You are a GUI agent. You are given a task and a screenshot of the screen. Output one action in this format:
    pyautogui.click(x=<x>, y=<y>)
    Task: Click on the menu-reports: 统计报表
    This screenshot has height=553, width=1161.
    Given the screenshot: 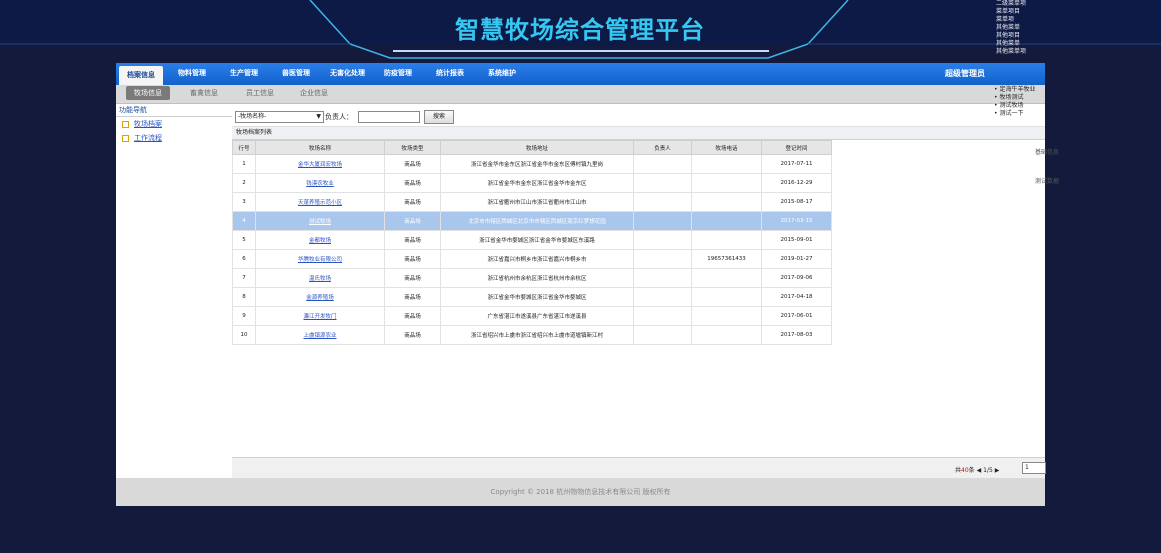 What is the action you would take?
    pyautogui.click(x=450, y=73)
    